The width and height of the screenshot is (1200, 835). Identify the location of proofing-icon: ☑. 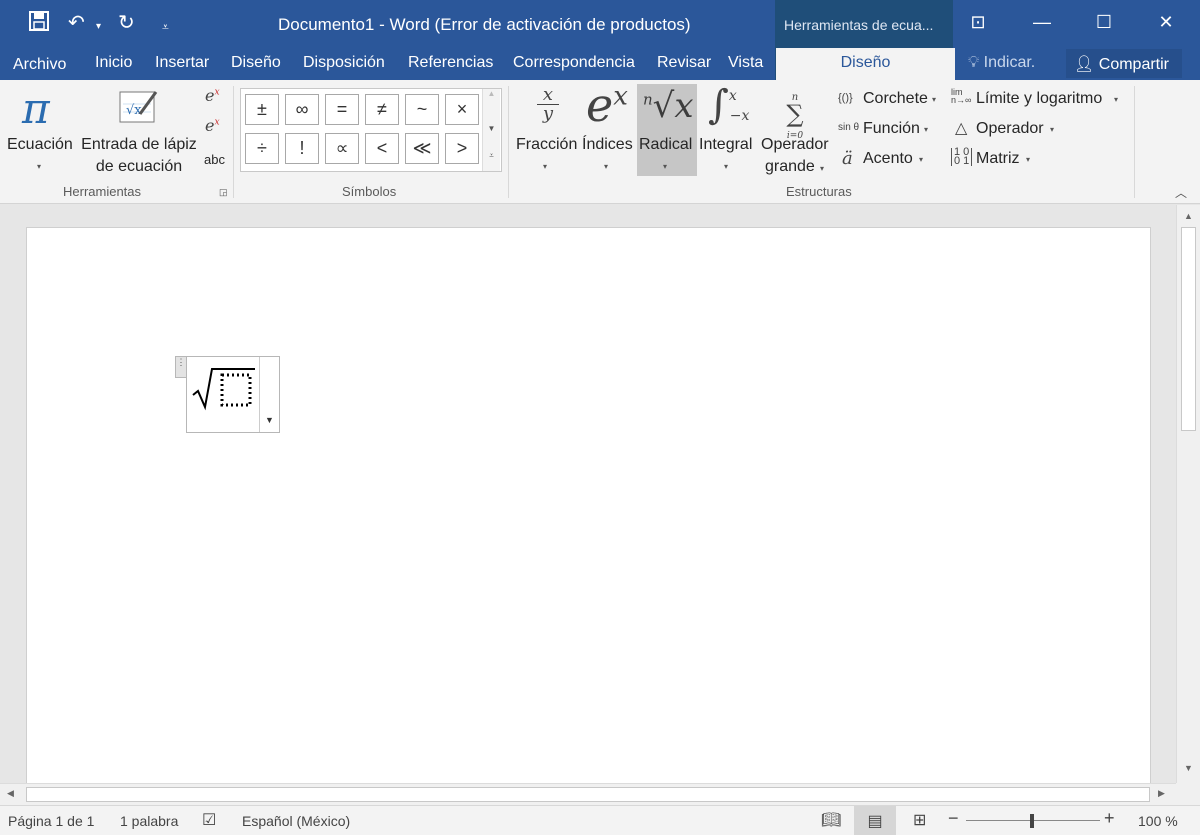
(209, 820).